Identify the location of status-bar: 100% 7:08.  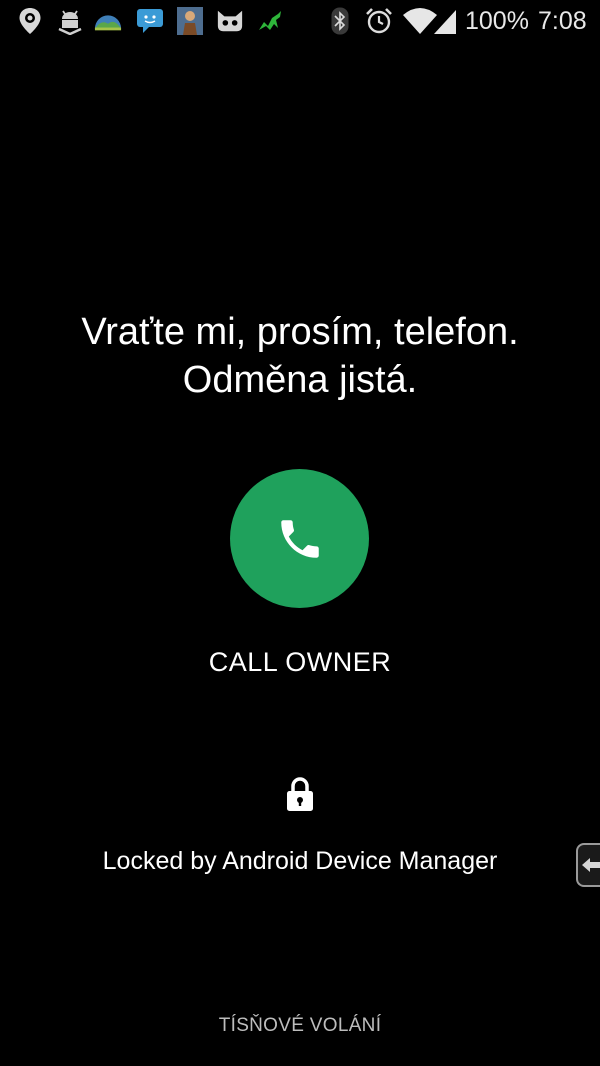
(300, 22).